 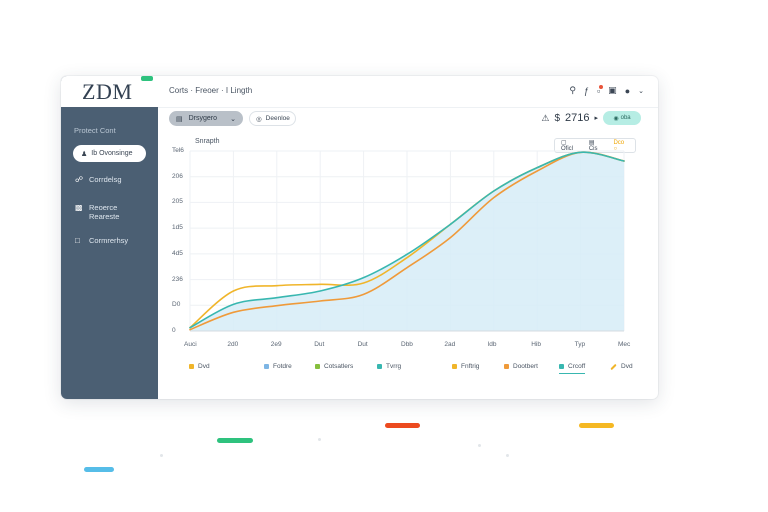 What do you see at coordinates (178, 150) in the screenshot?
I see `y-tick-label: Tel6` at bounding box center [178, 150].